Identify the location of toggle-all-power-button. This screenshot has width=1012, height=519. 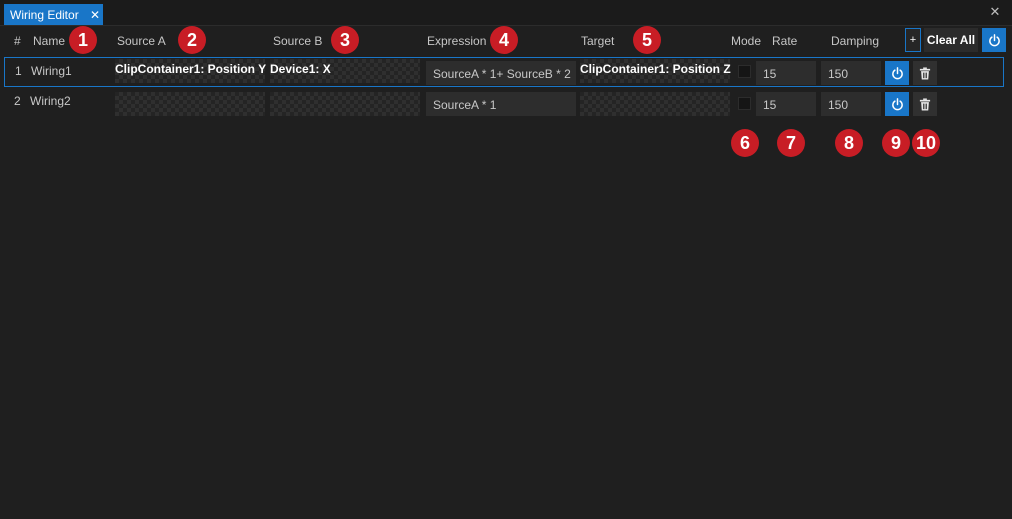
(994, 40).